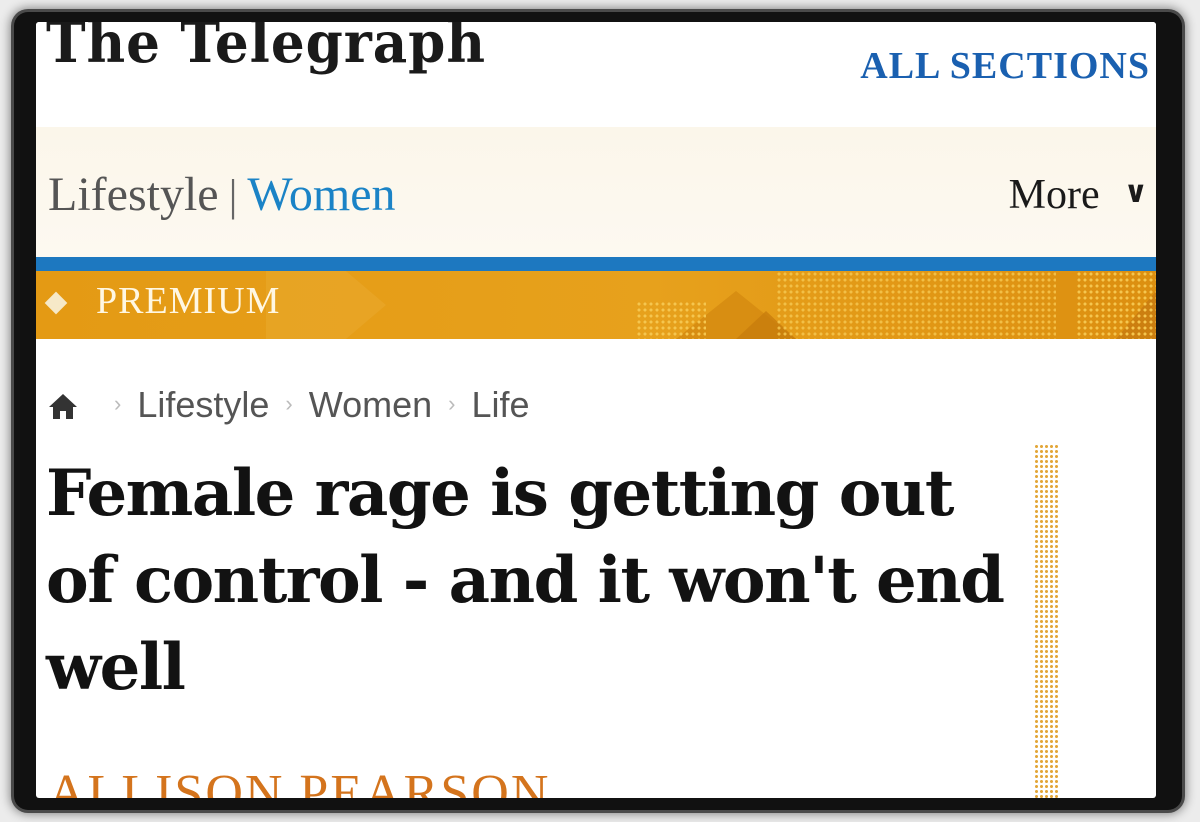  I want to click on breadcrumb: › Lifestyle › Women › Life, so click(289, 405).